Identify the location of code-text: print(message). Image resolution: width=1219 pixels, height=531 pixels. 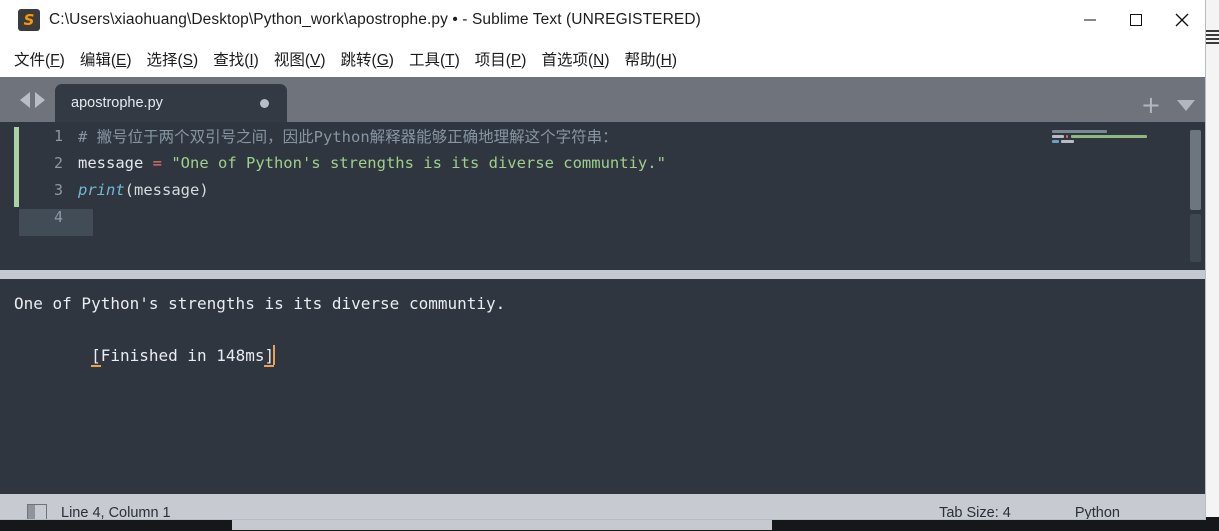
(143, 190).